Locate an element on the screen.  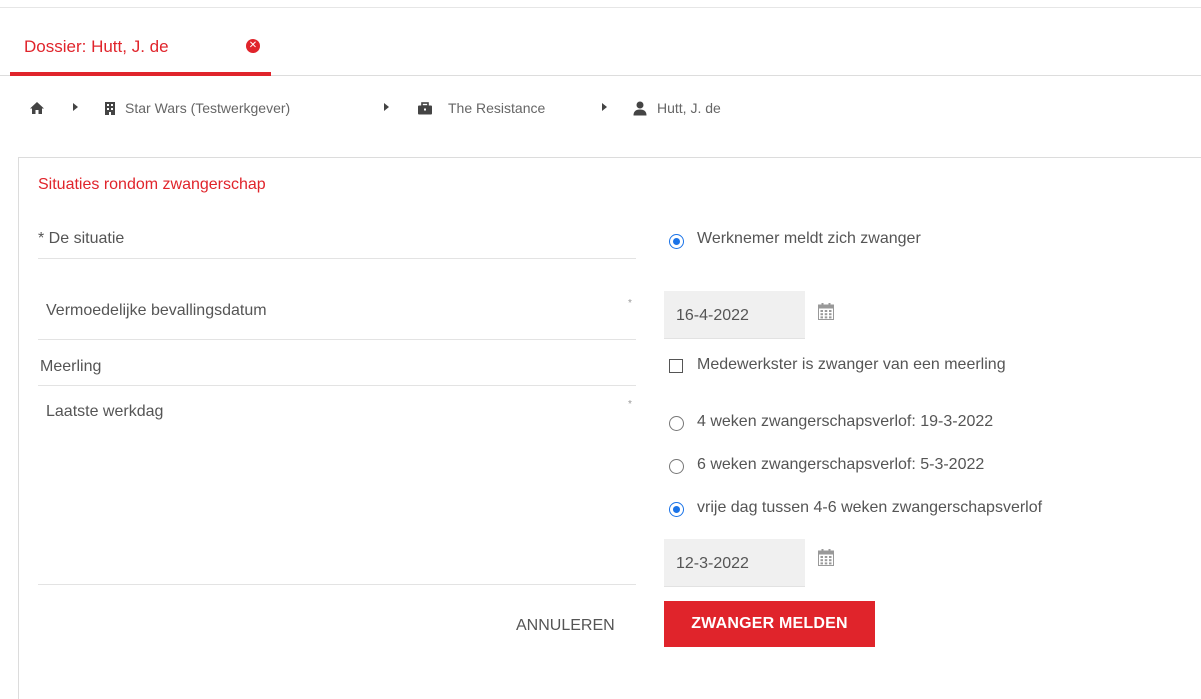
vrije-dag-date-input is located at coordinates (734, 563).